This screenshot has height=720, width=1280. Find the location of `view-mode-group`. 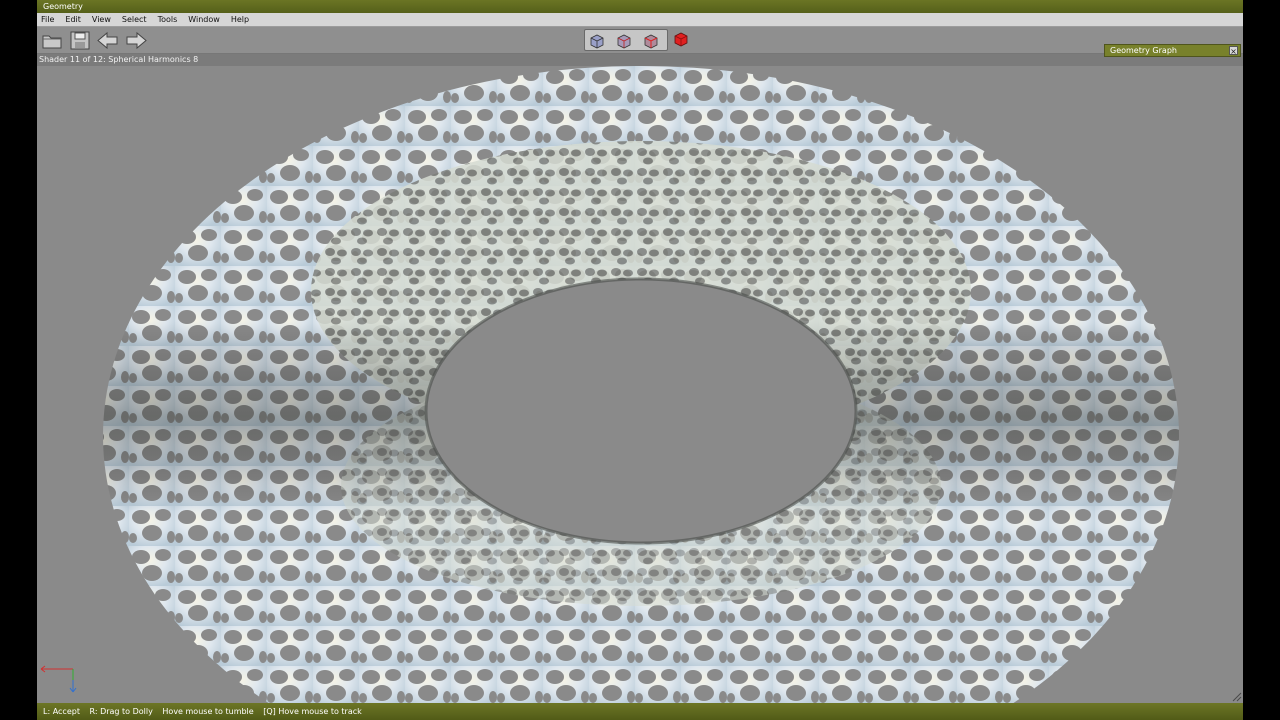

view-mode-group is located at coordinates (626, 40).